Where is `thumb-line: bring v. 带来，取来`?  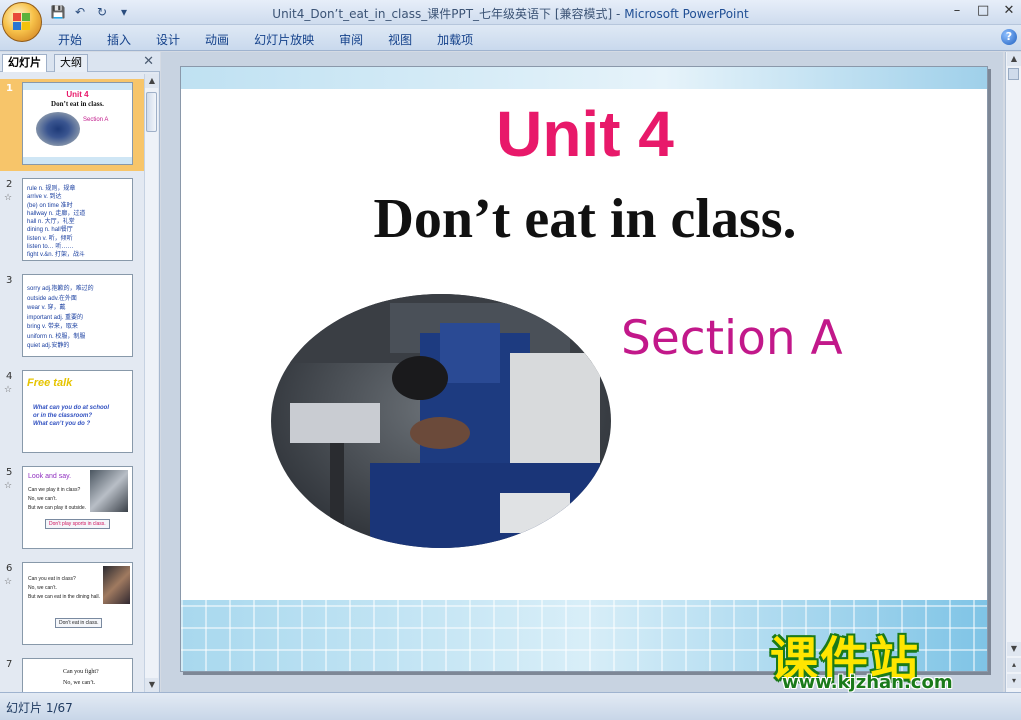 thumb-line: bring v. 带来，取来 is located at coordinates (52, 327).